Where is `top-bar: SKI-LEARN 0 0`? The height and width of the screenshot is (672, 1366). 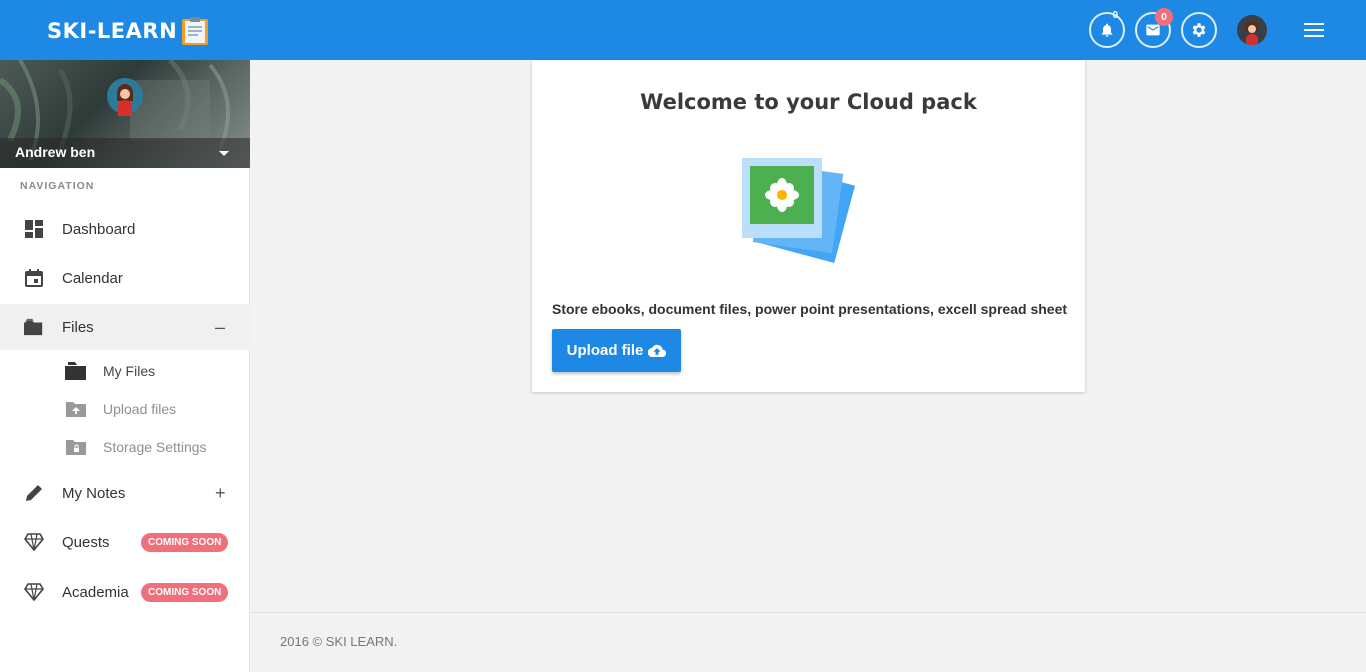
top-bar: SKI-LEARN 0 0 is located at coordinates (683, 30).